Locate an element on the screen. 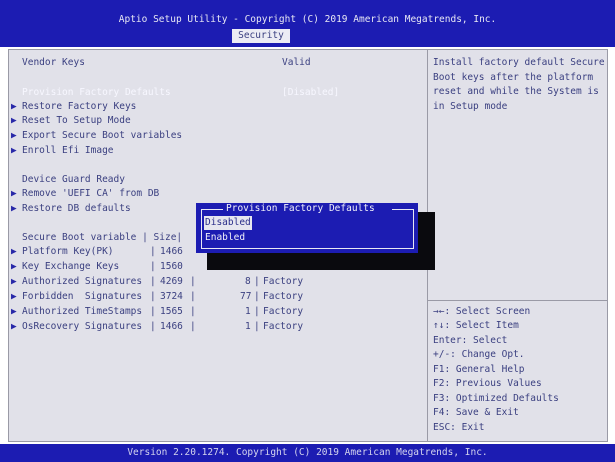 This screenshot has width=615, height=462. row-size: 1565 is located at coordinates (171, 311).